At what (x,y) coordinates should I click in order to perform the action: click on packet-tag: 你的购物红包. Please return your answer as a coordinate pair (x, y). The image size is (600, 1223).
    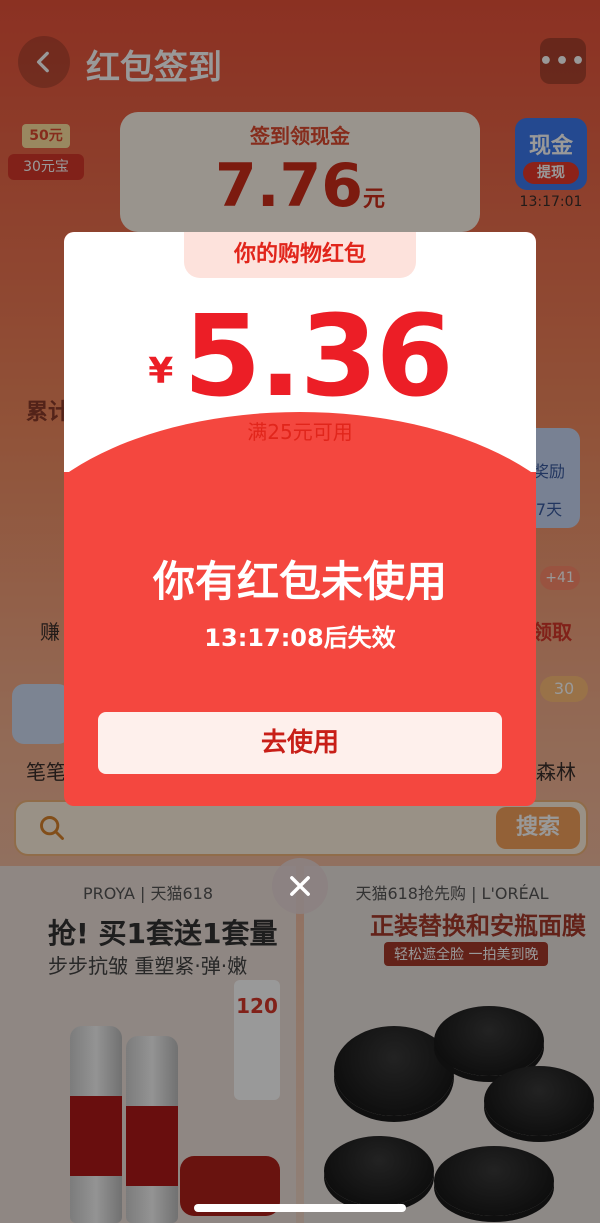
    Looking at the image, I should click on (300, 255).